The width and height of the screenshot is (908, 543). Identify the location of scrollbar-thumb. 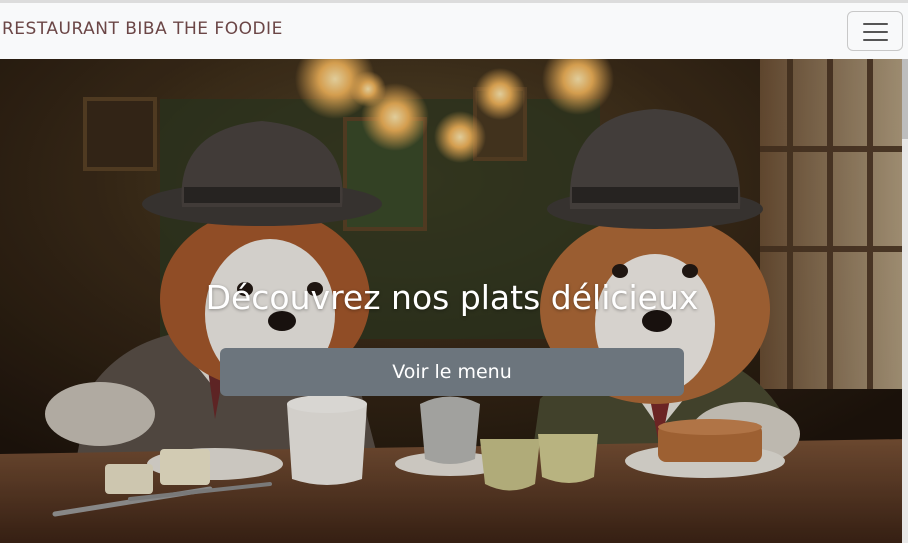
(905, 99).